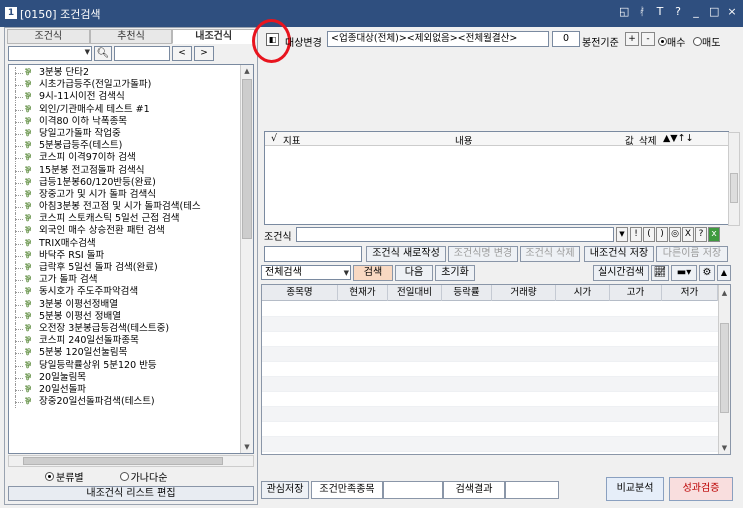 The image size is (743, 508). What do you see at coordinates (622, 234) in the screenshot?
I see `expr-dropdown-icon: ▼` at bounding box center [622, 234].